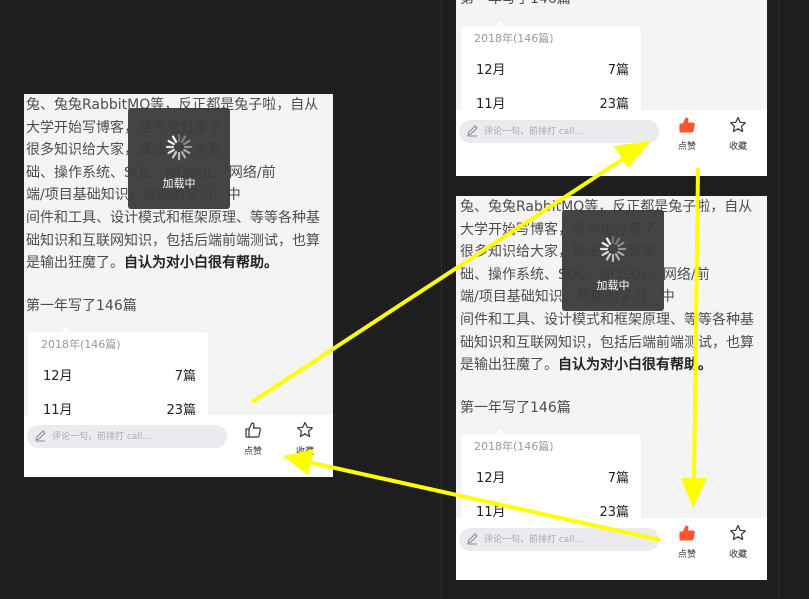  What do you see at coordinates (472, 495) in the screenshot?
I see `arrow-bottom-right-to-left` at bounding box center [472, 495].